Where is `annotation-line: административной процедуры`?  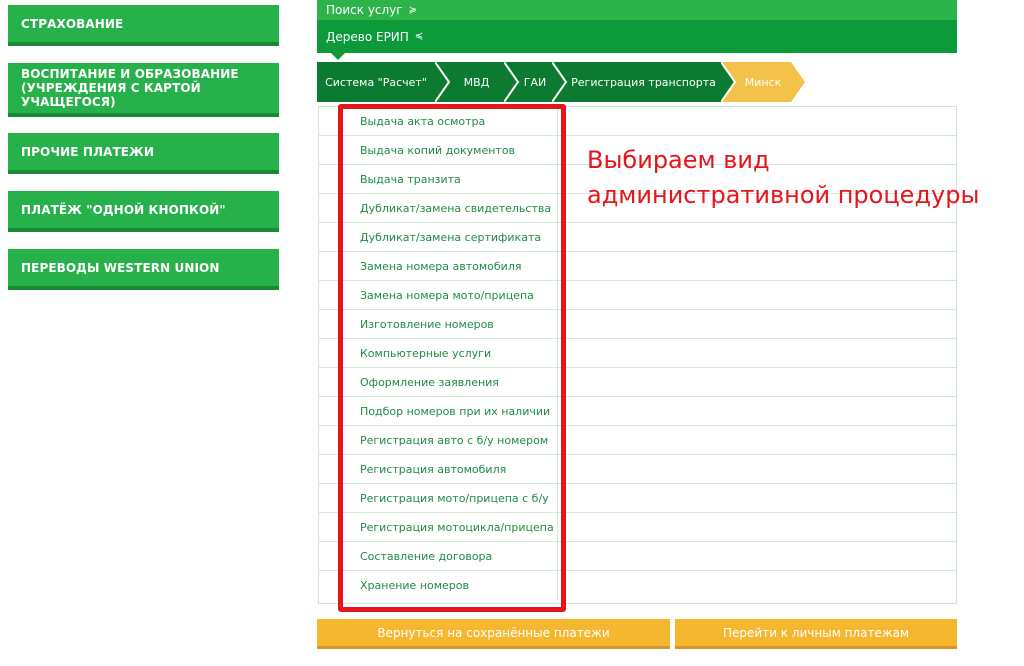
annotation-line: административной процедуры is located at coordinates (783, 195).